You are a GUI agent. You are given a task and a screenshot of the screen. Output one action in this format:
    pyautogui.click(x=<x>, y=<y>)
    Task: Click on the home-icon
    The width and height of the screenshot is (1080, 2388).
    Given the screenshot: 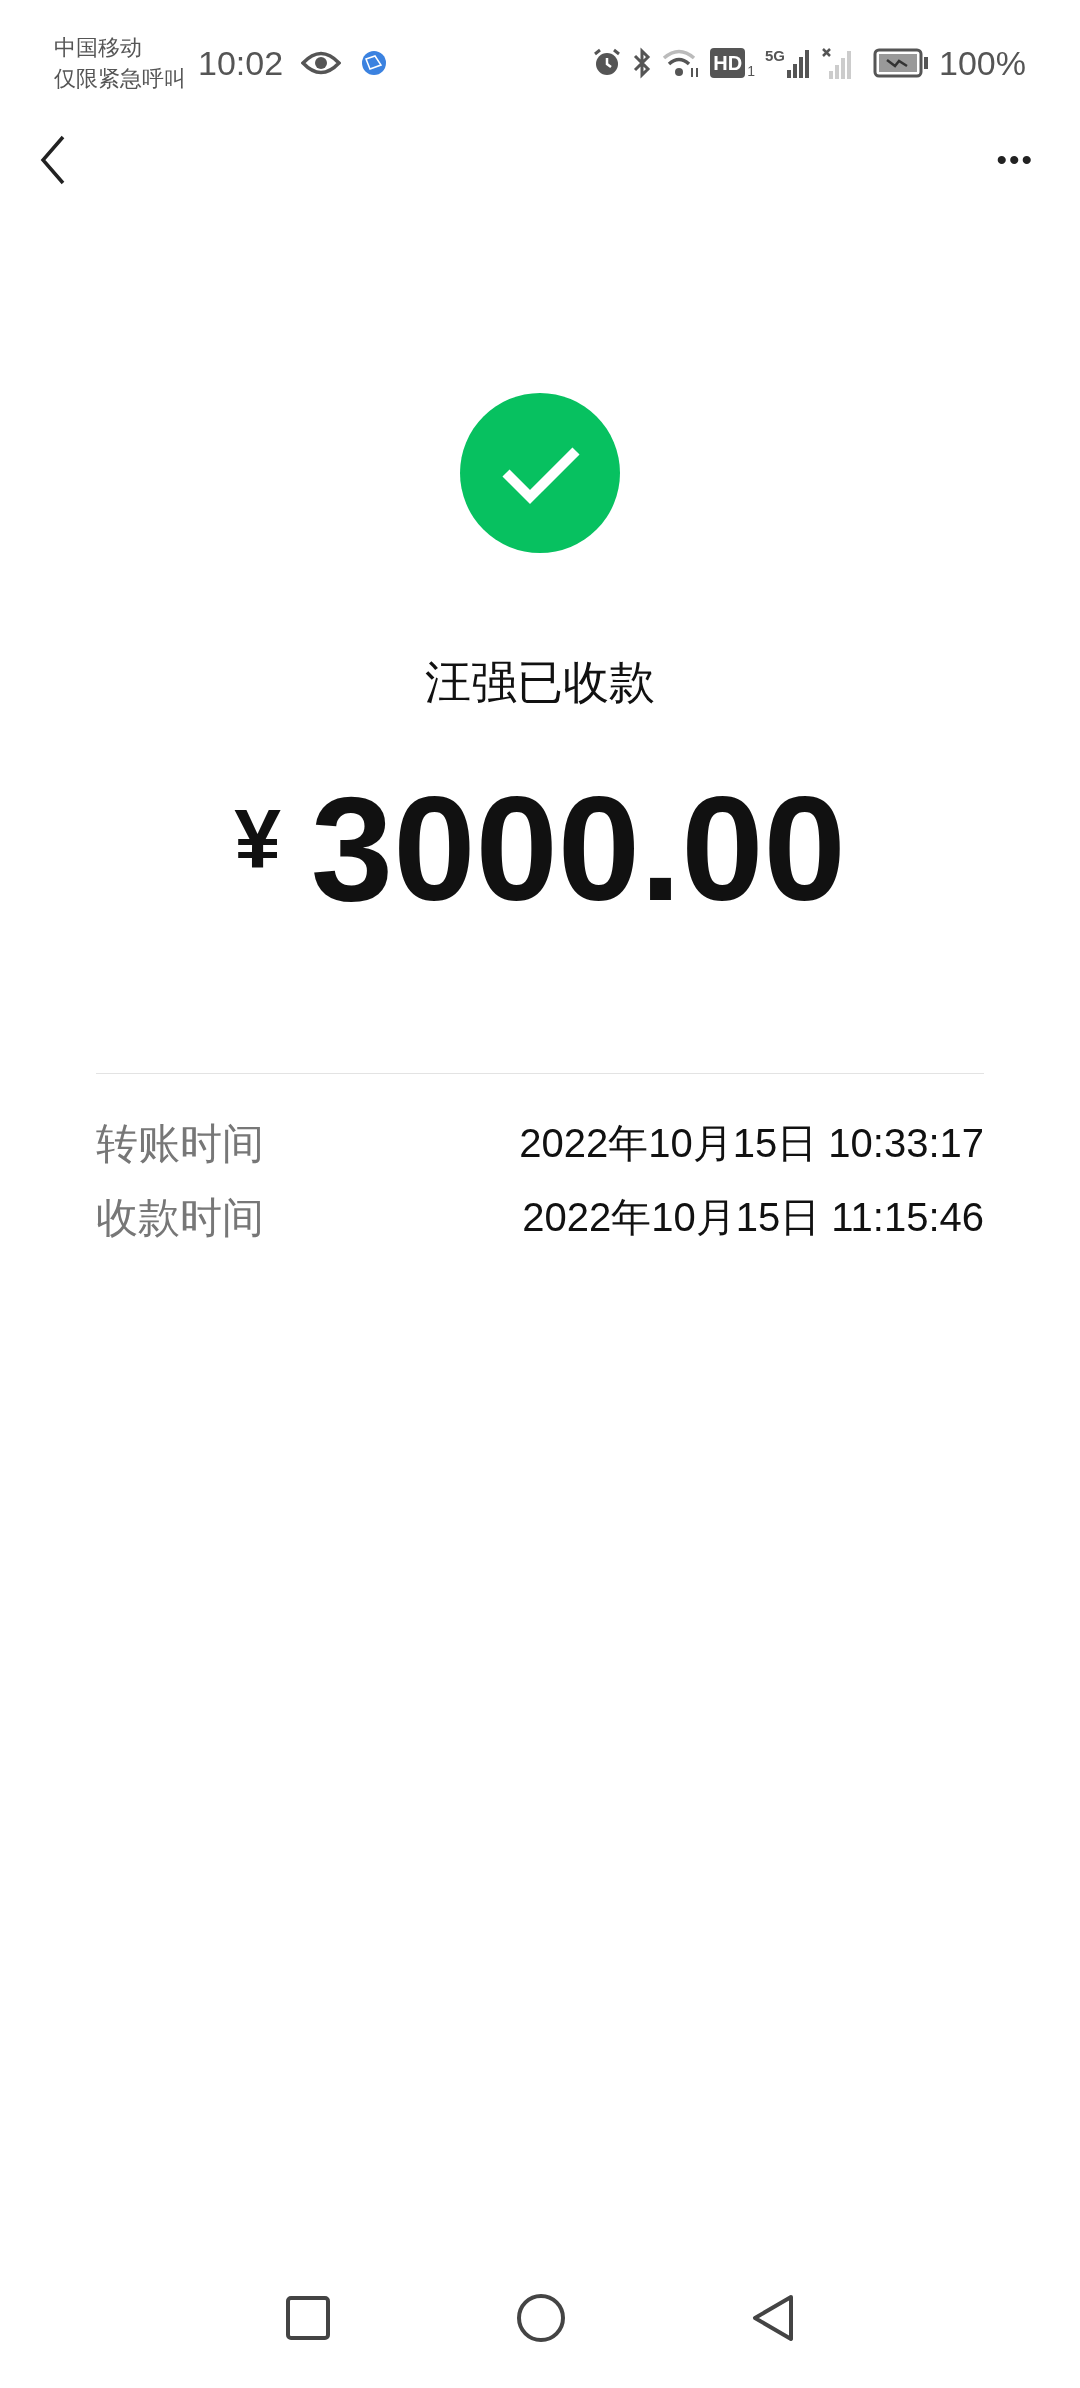 What is the action you would take?
    pyautogui.click(x=541, y=2318)
    